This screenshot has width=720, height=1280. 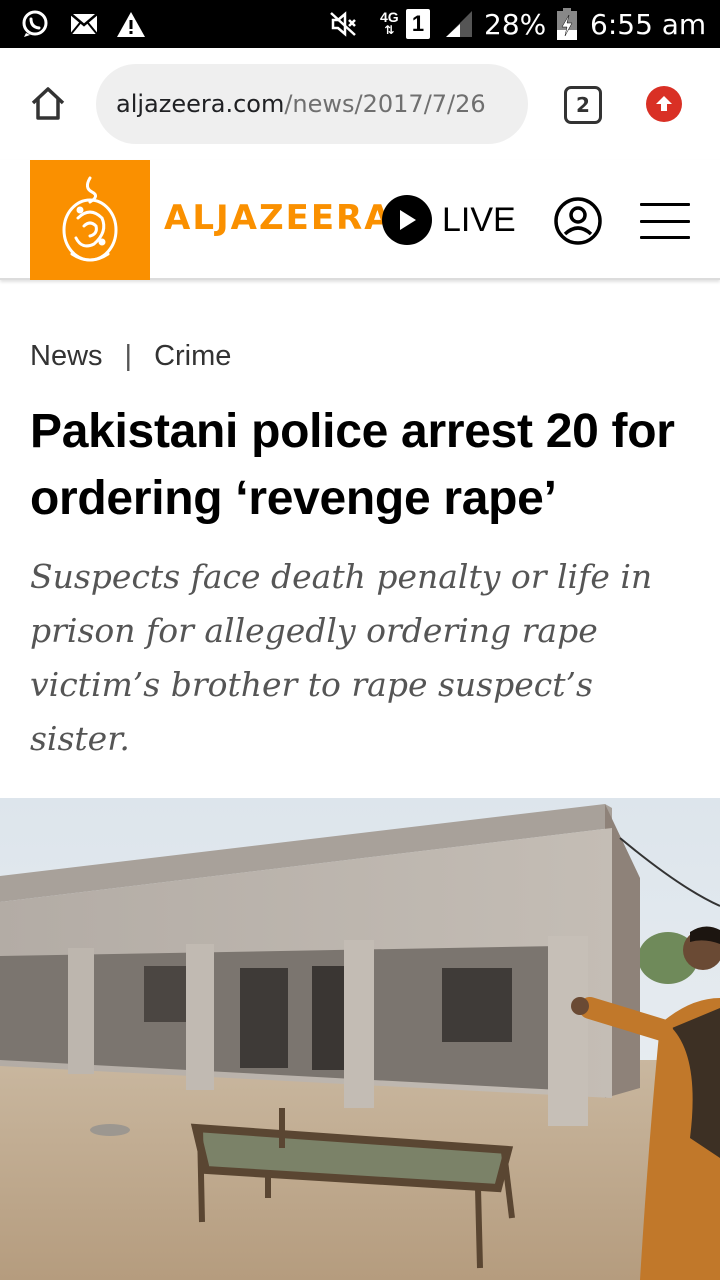 I want to click on aljazeera-logo-icon, so click(x=90, y=219).